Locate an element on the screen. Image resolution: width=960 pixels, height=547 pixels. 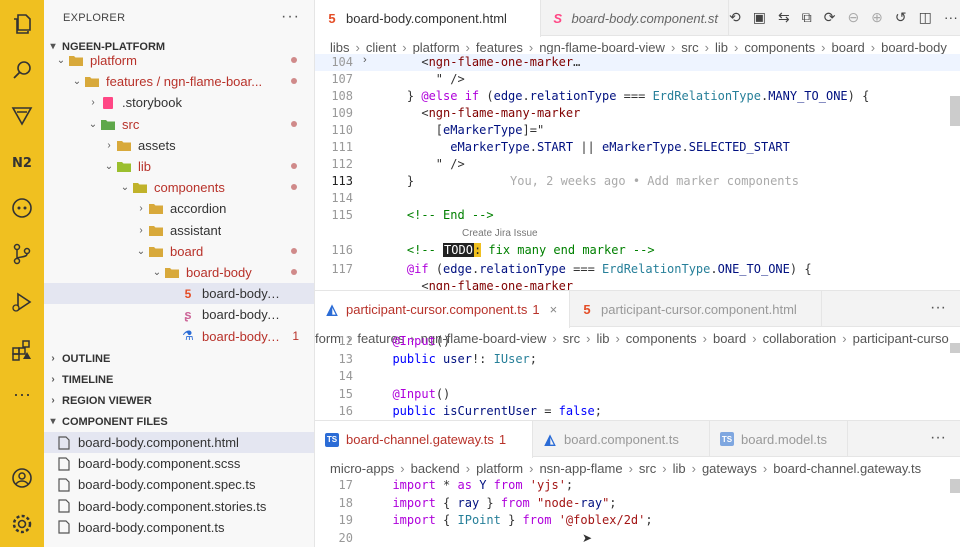
breadcrumb-item: nsn-app-flame is located at coordinates (580, 468).